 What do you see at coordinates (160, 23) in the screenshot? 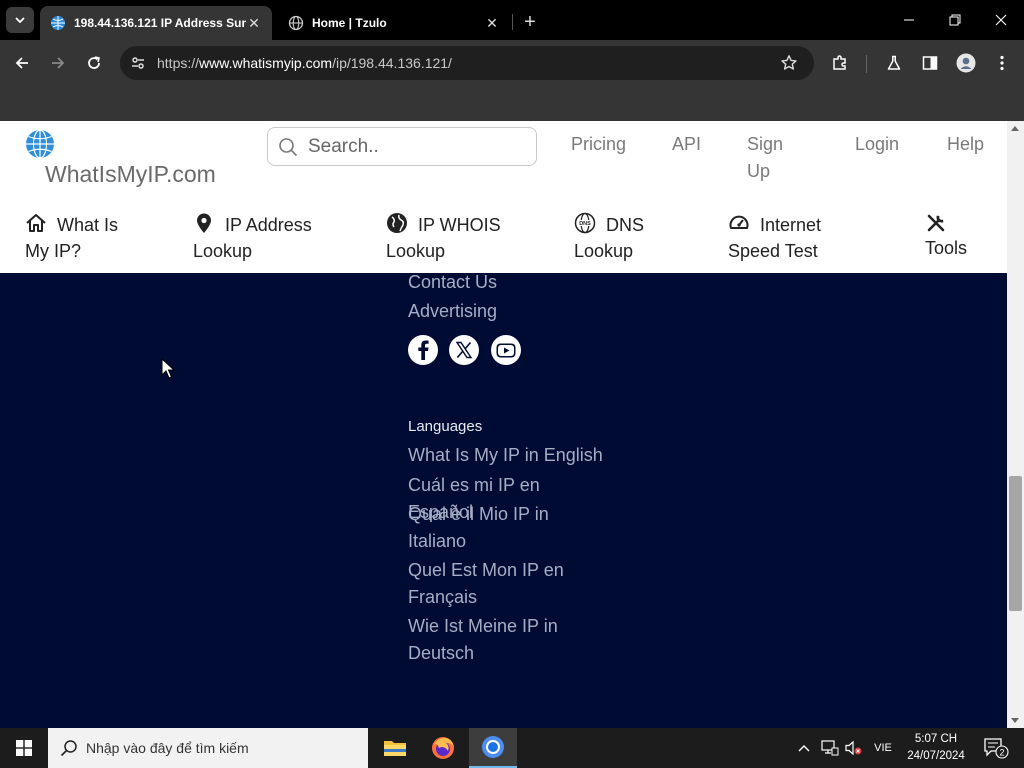
I see `tab-title: 198.44.136.121 IP Address Summary` at bounding box center [160, 23].